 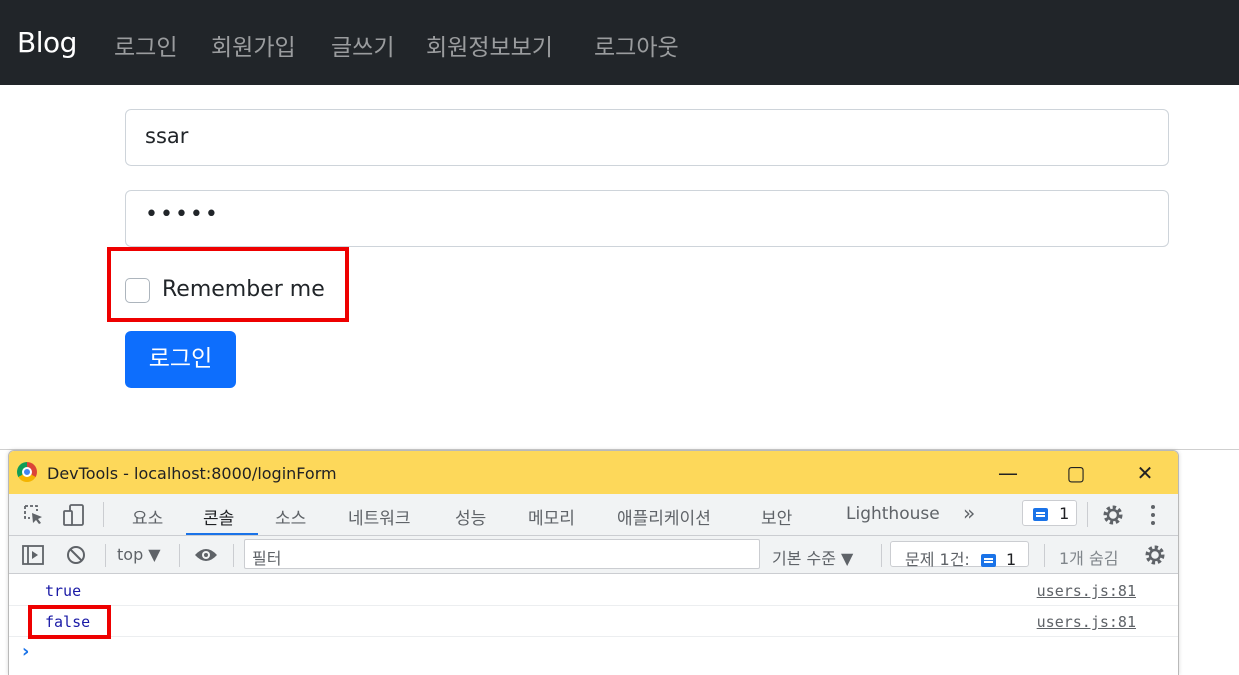 What do you see at coordinates (137, 290) in the screenshot?
I see `remember-checkbox` at bounding box center [137, 290].